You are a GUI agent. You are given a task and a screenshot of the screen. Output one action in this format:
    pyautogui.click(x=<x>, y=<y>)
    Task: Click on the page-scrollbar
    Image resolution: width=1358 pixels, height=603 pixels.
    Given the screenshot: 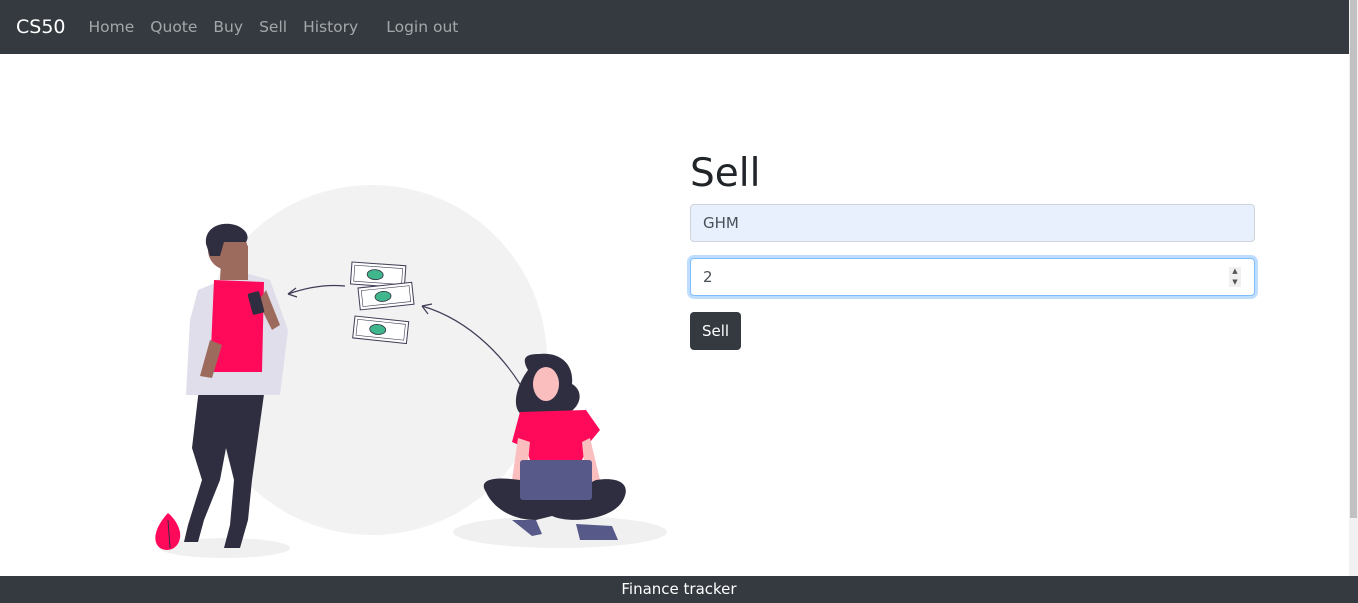 What is the action you would take?
    pyautogui.click(x=1353, y=288)
    